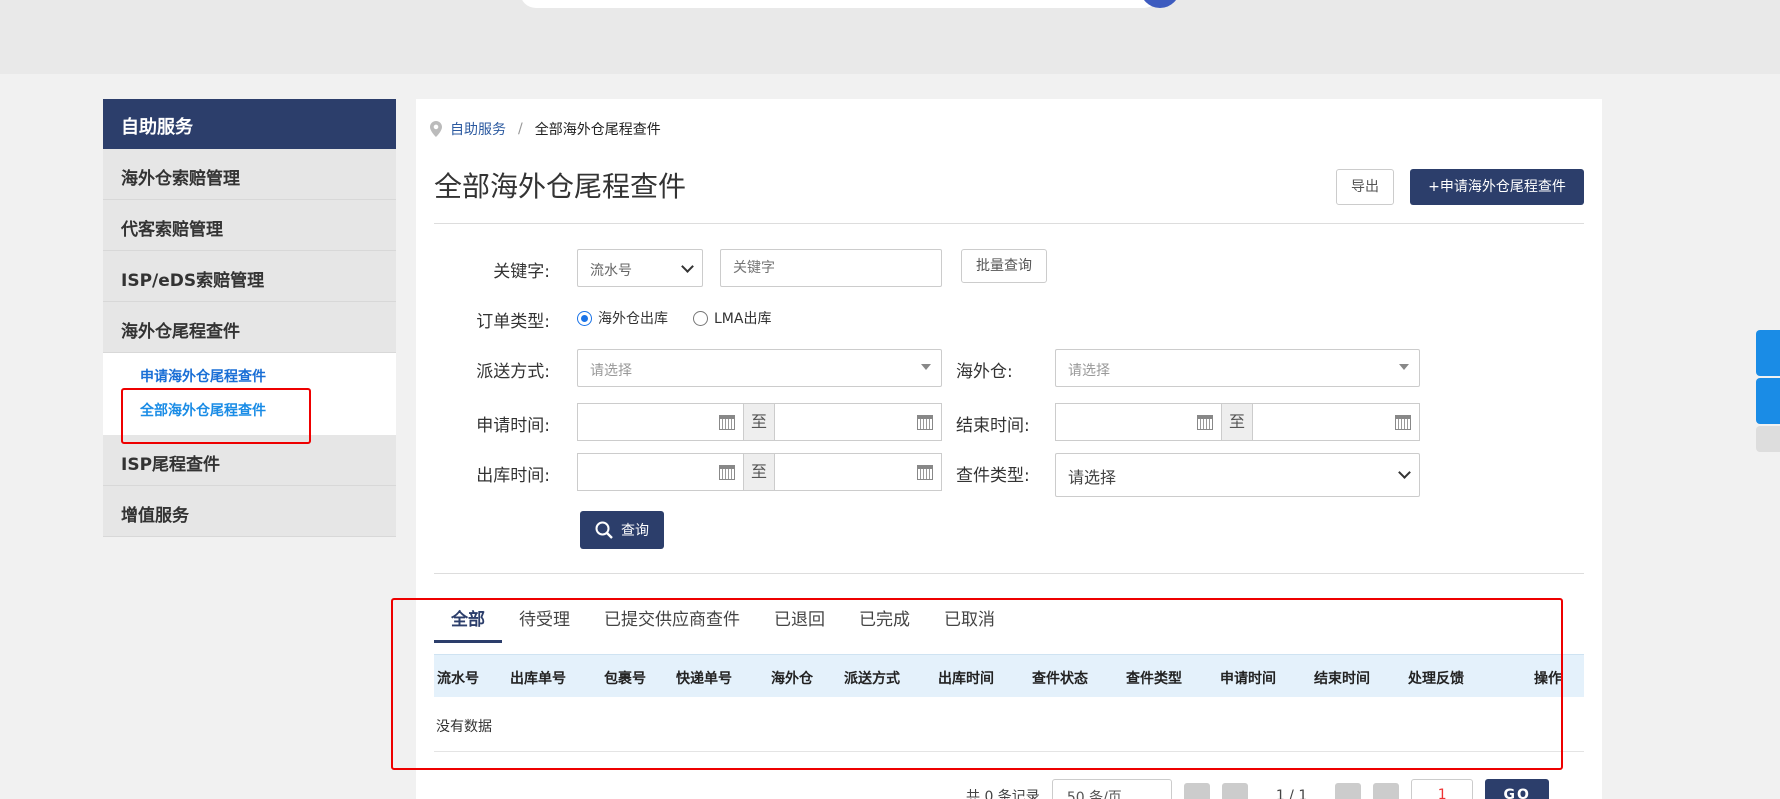 The height and width of the screenshot is (799, 1780). Describe the element at coordinates (743, 319) in the screenshot. I see `order-type-option-label: LMA出库` at that location.